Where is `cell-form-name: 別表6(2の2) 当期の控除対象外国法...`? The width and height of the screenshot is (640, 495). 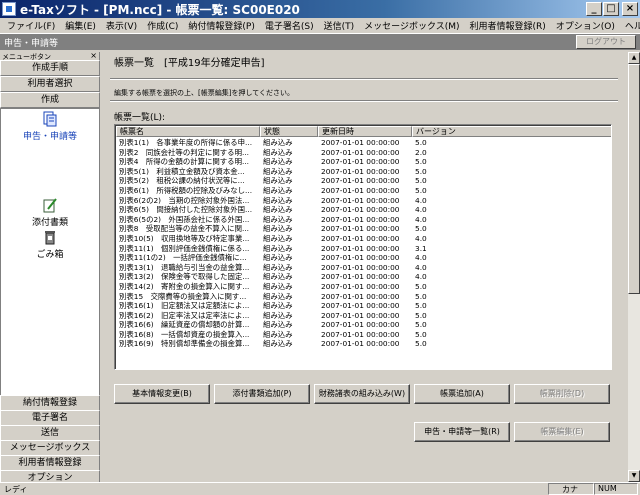 cell-form-name: 別表6(2の2) 当期の控除対象外国法... is located at coordinates (184, 200).